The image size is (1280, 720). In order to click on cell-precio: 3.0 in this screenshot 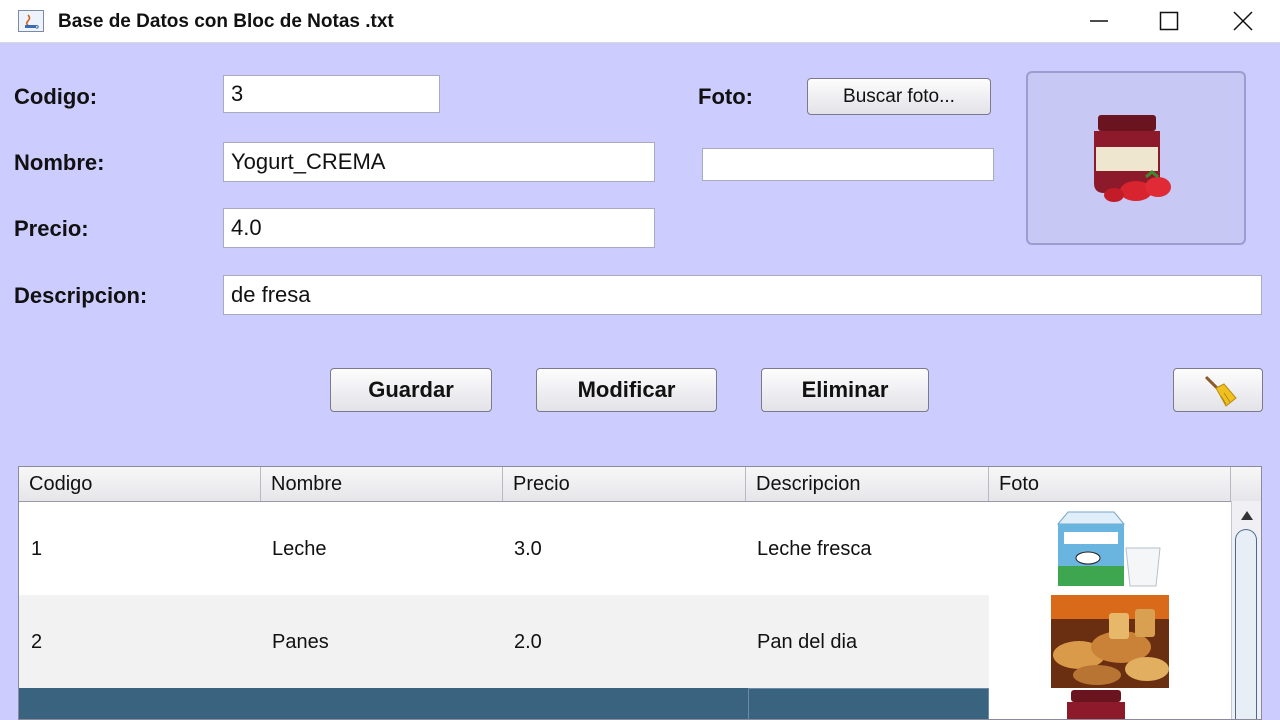, I will do `click(528, 549)`.